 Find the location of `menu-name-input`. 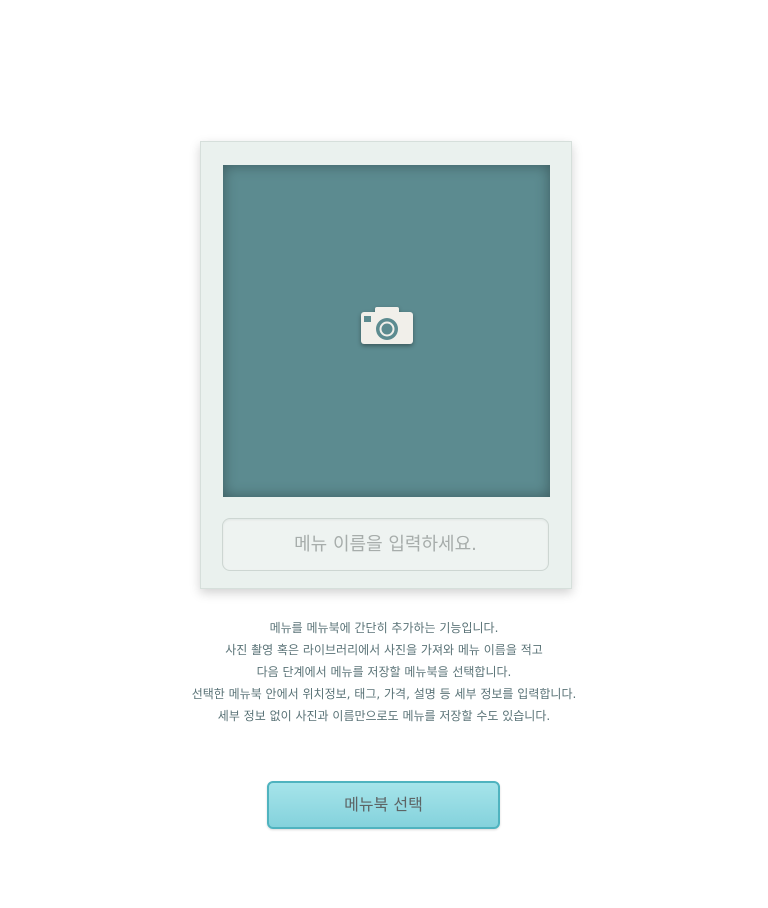

menu-name-input is located at coordinates (385, 544).